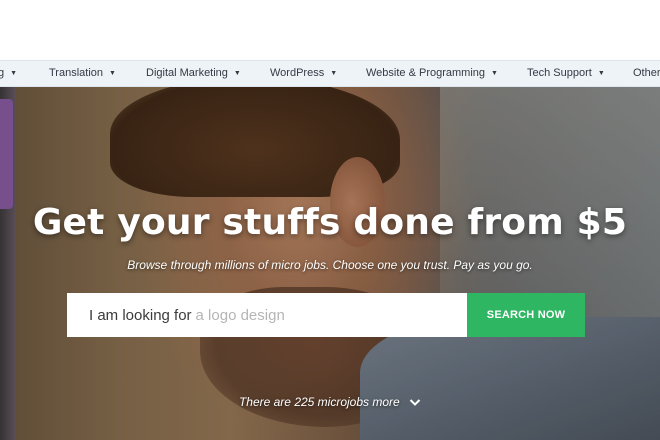  I want to click on nav-item-label: Other, so click(646, 73).